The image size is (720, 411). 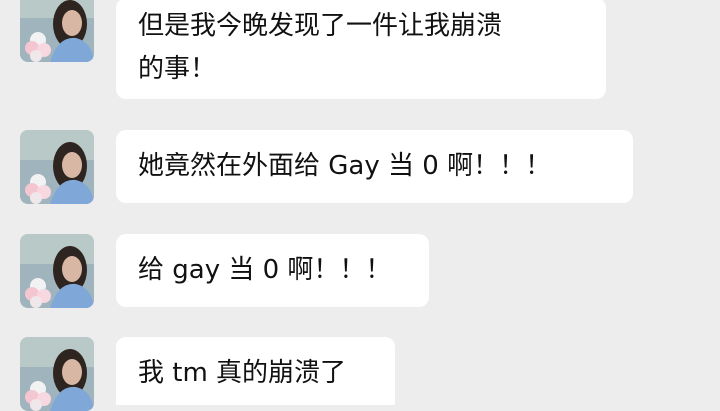 What do you see at coordinates (177, 69) in the screenshot?
I see `message-text-line: 的事！` at bounding box center [177, 69].